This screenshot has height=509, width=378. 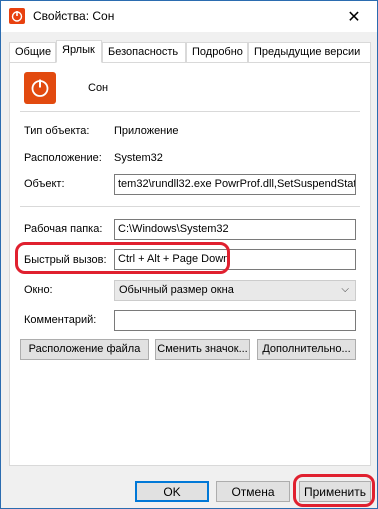 What do you see at coordinates (74, 16) in the screenshot?
I see `window-title: Свойства: Сон` at bounding box center [74, 16].